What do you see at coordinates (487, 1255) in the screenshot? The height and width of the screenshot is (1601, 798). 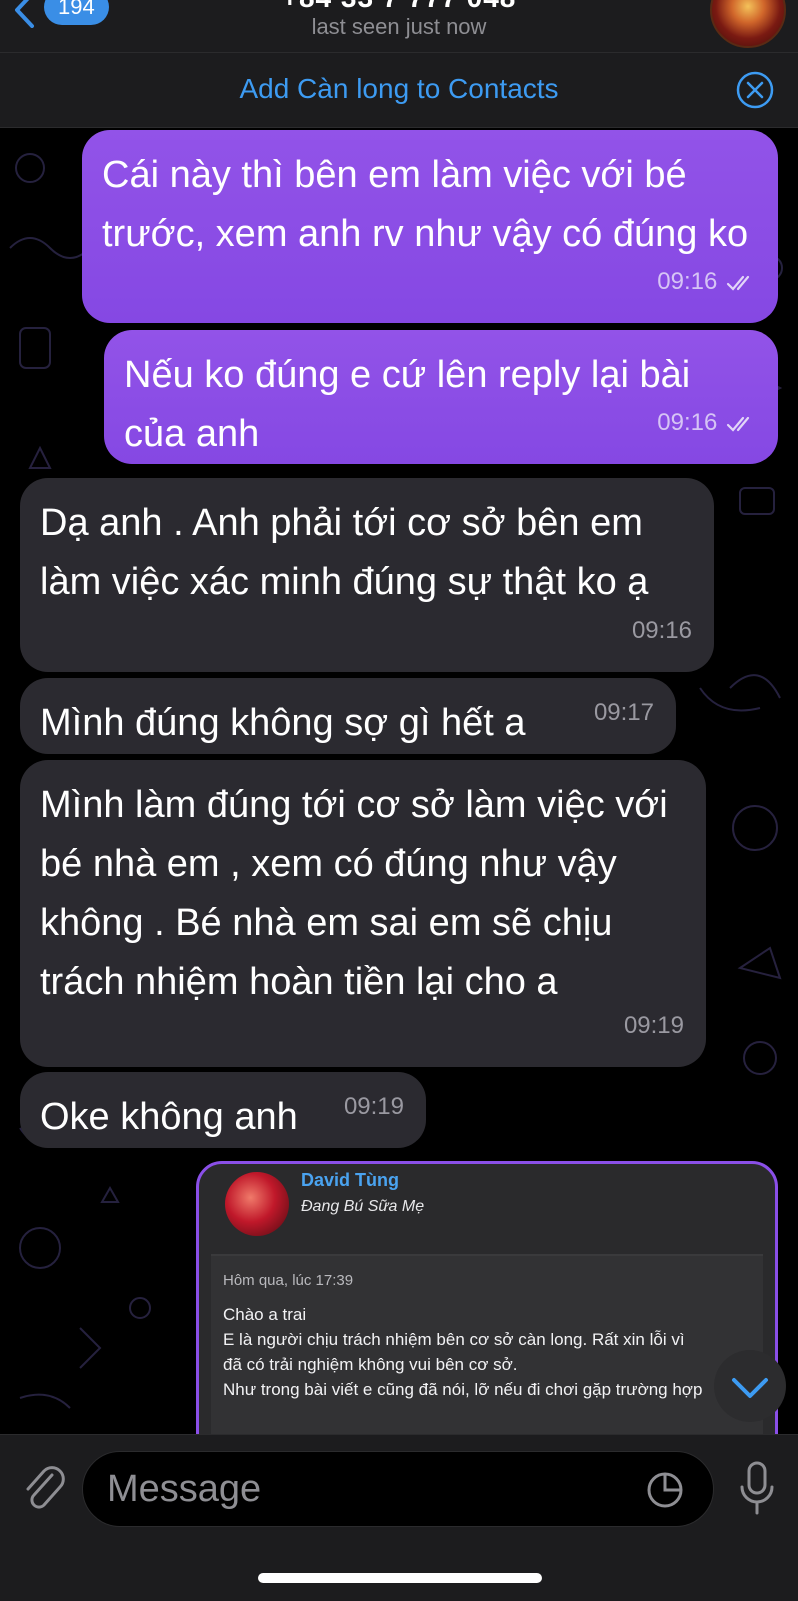 I see `divider` at bounding box center [487, 1255].